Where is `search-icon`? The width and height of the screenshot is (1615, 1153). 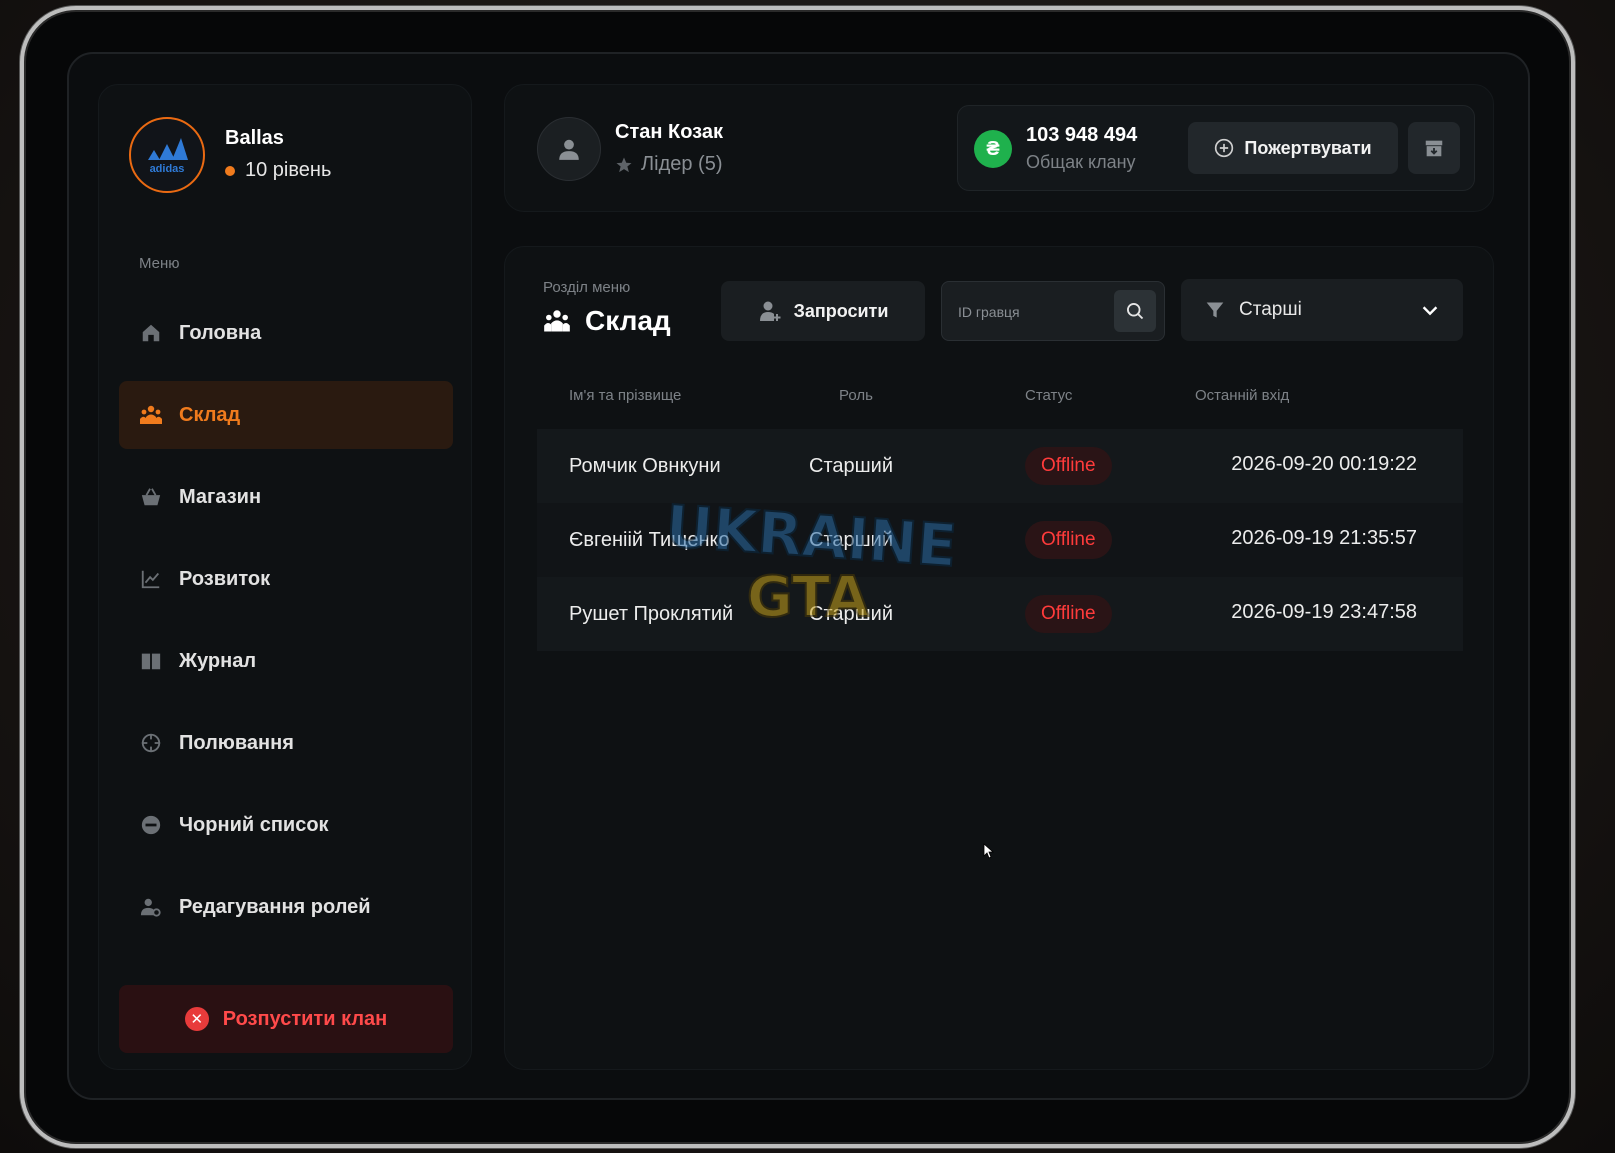
search-icon is located at coordinates (1135, 311).